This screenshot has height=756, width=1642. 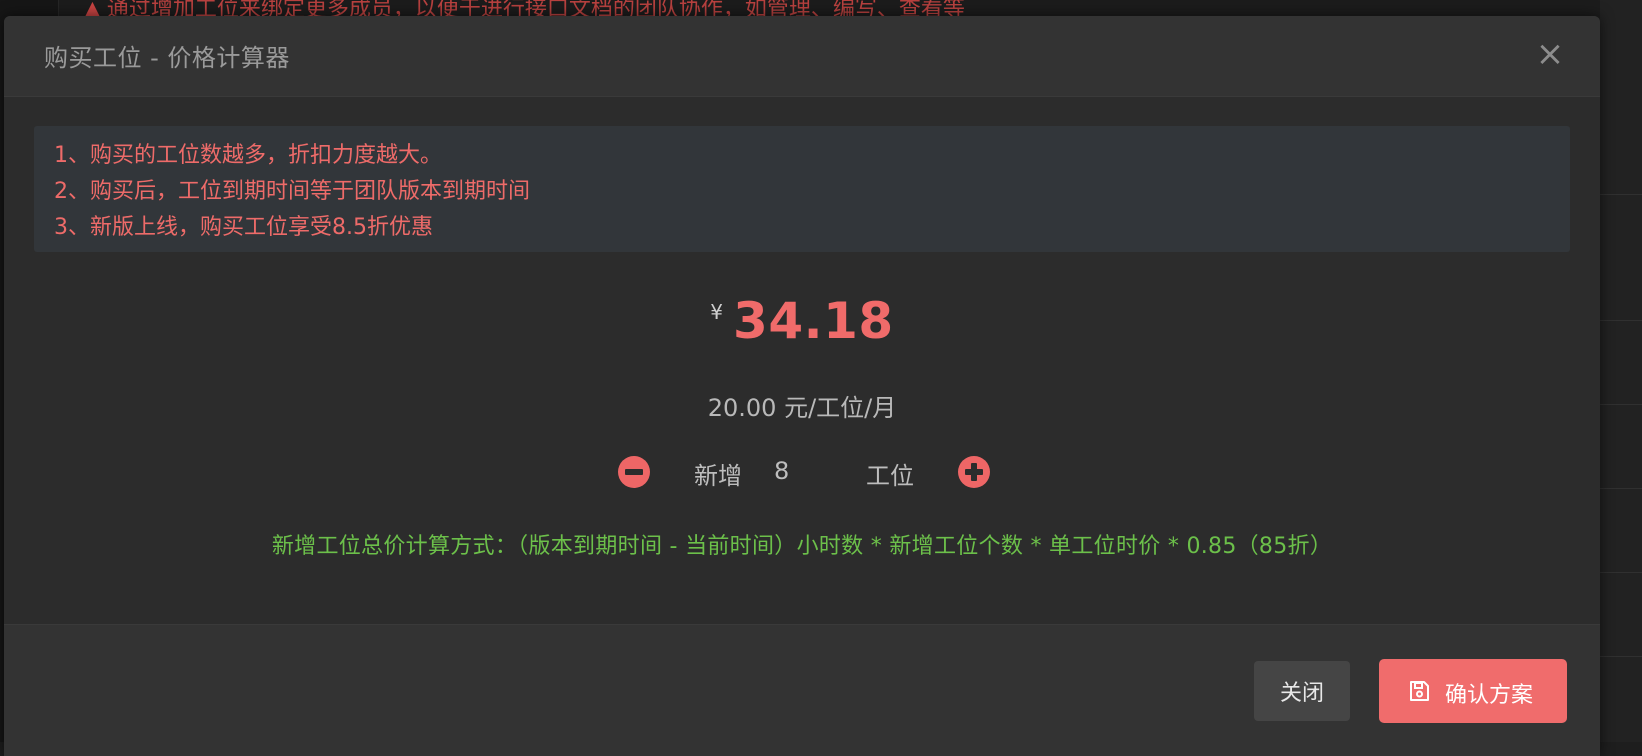 What do you see at coordinates (167, 55) in the screenshot?
I see `modal-title: 购买工位 - 价格计算器` at bounding box center [167, 55].